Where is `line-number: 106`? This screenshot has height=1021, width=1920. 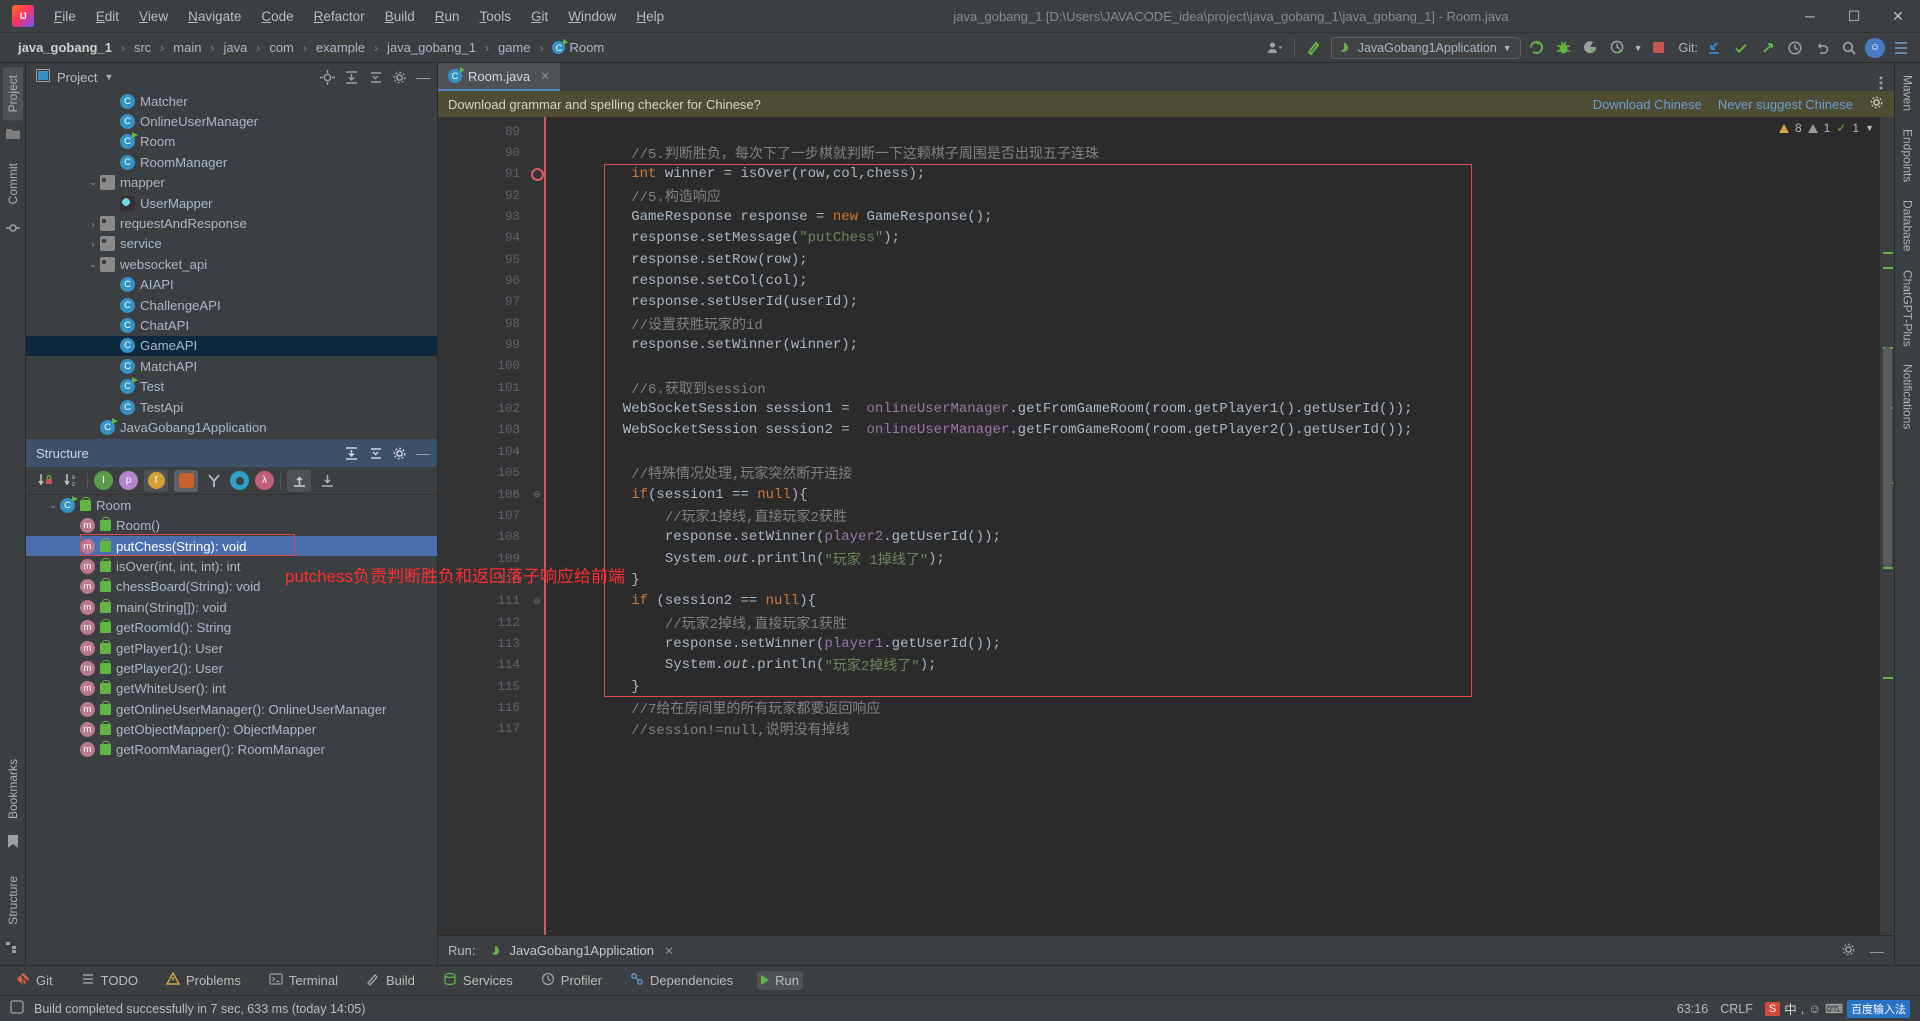
line-number: 106 is located at coordinates (484, 494).